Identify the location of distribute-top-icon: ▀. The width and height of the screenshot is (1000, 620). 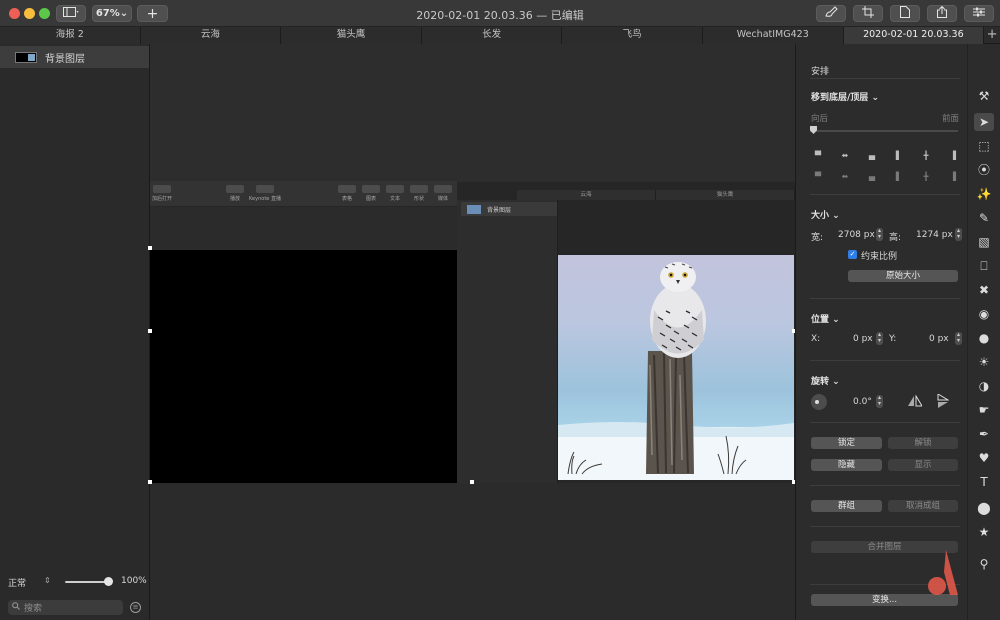
(818, 176).